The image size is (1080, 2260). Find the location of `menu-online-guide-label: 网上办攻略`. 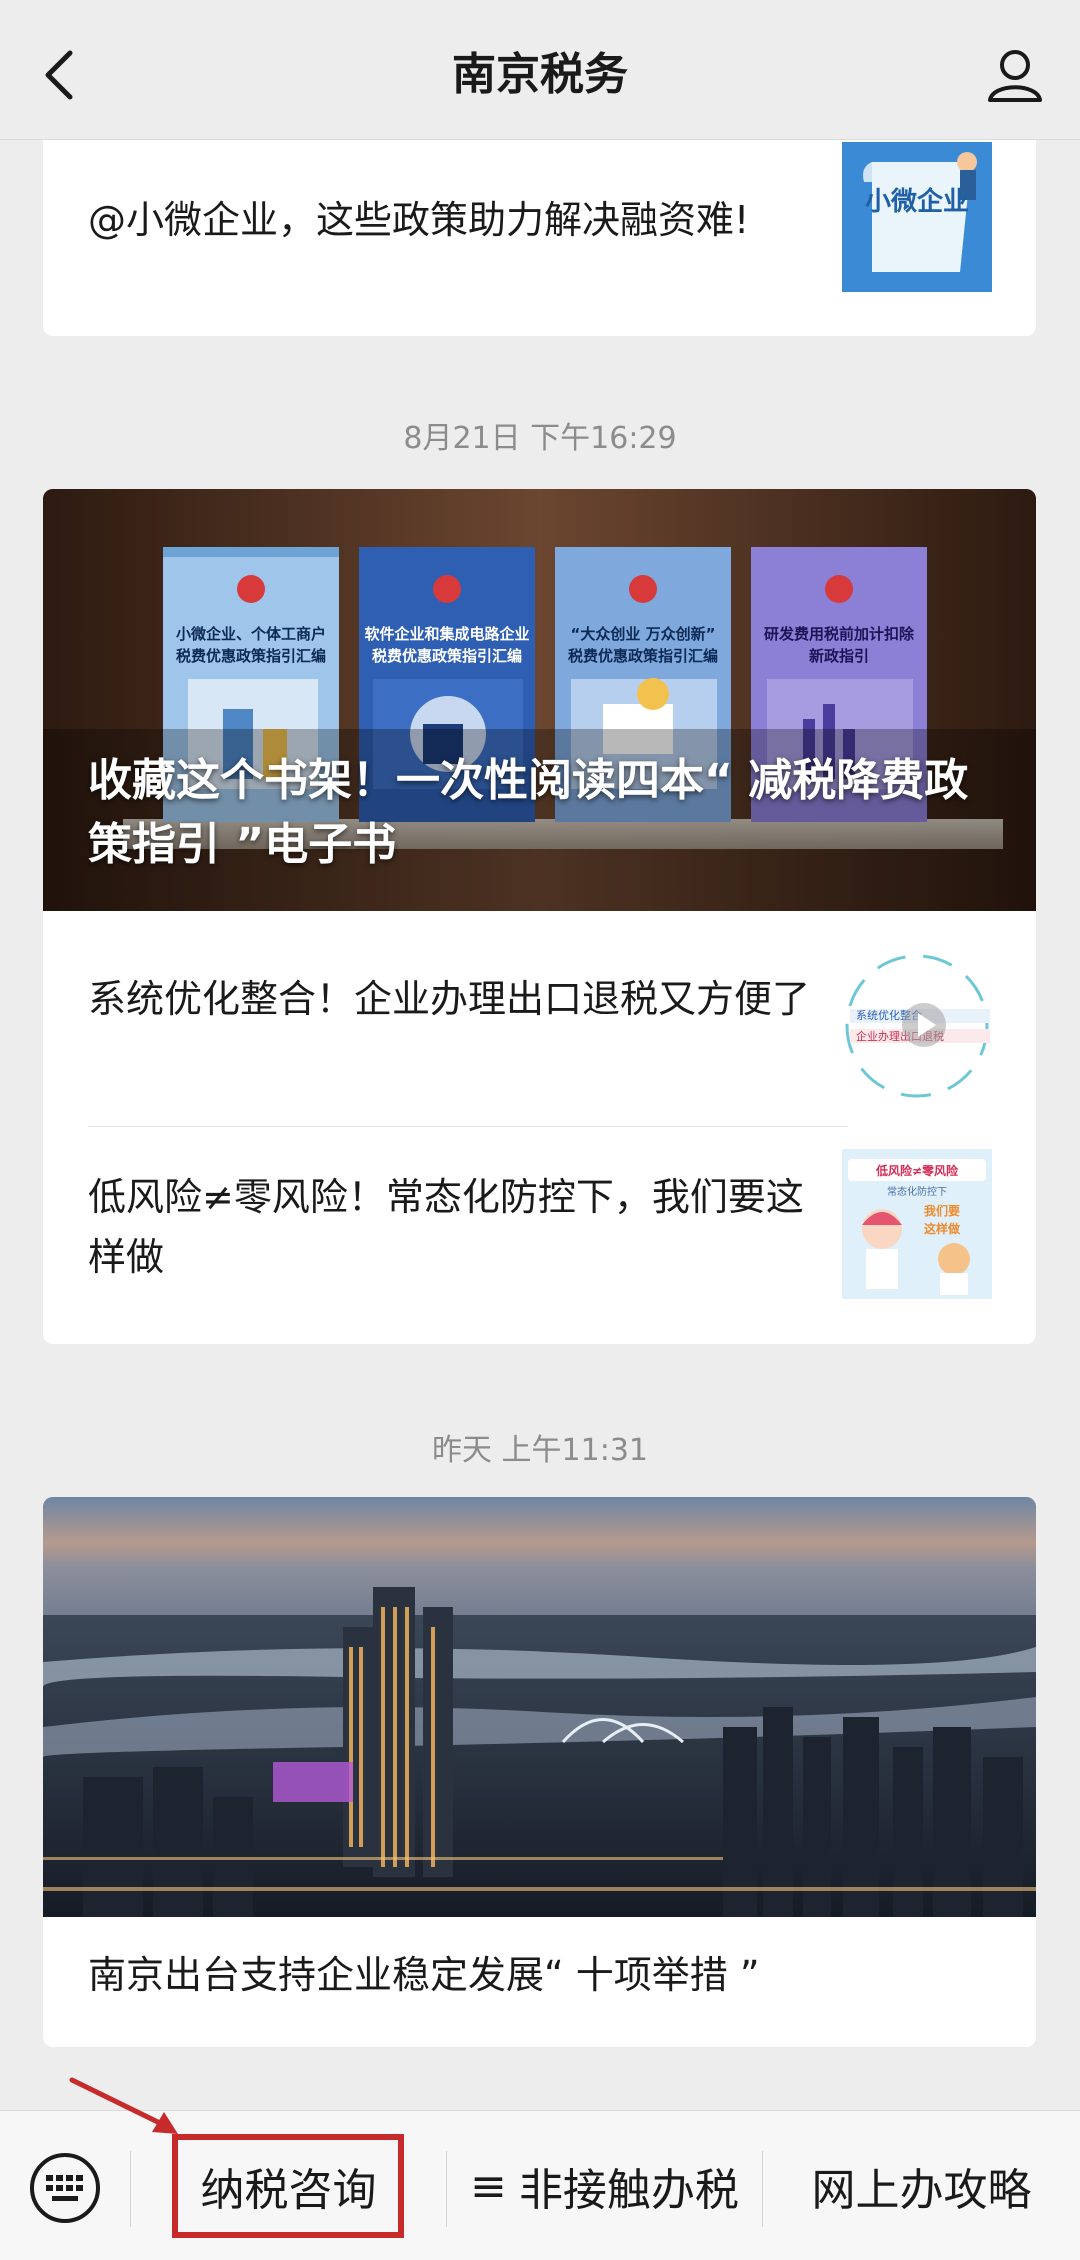

menu-online-guide-label: 网上办攻略 is located at coordinates (921, 2190).